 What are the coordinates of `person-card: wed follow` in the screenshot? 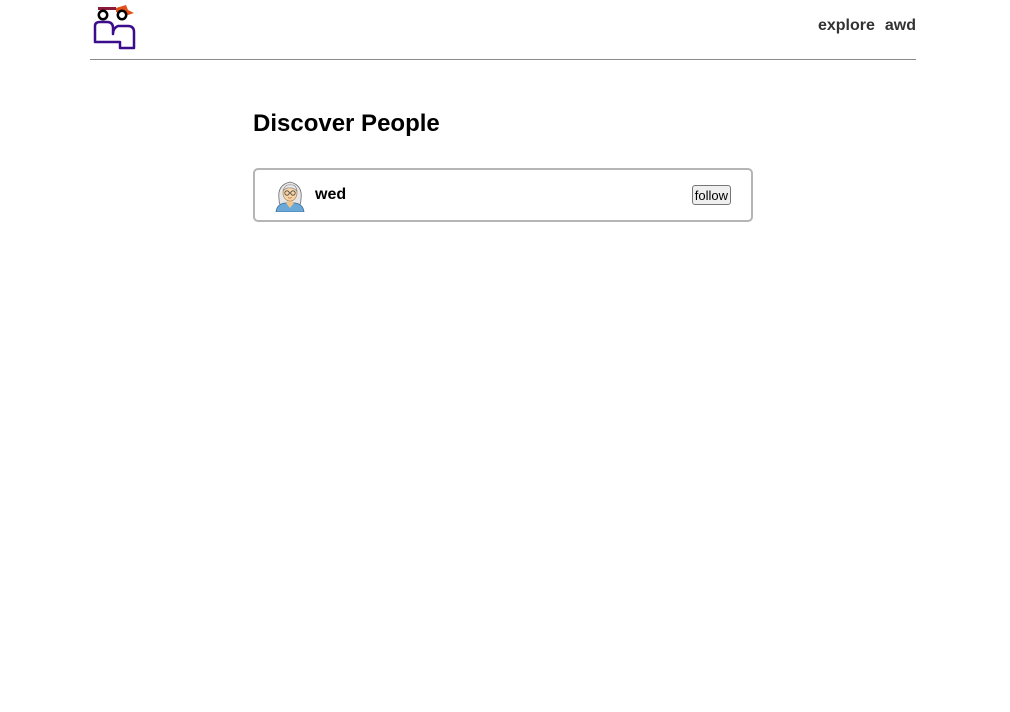 It's located at (503, 195).